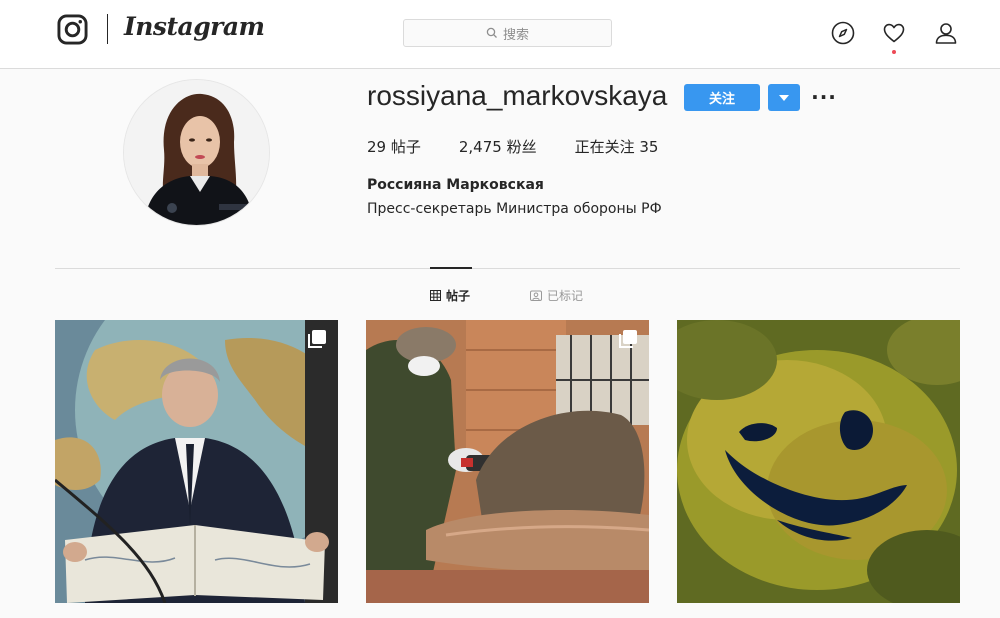  What do you see at coordinates (514, 209) in the screenshot?
I see `profile-bio: Пресс-секретарь Министра обороны РФ` at bounding box center [514, 209].